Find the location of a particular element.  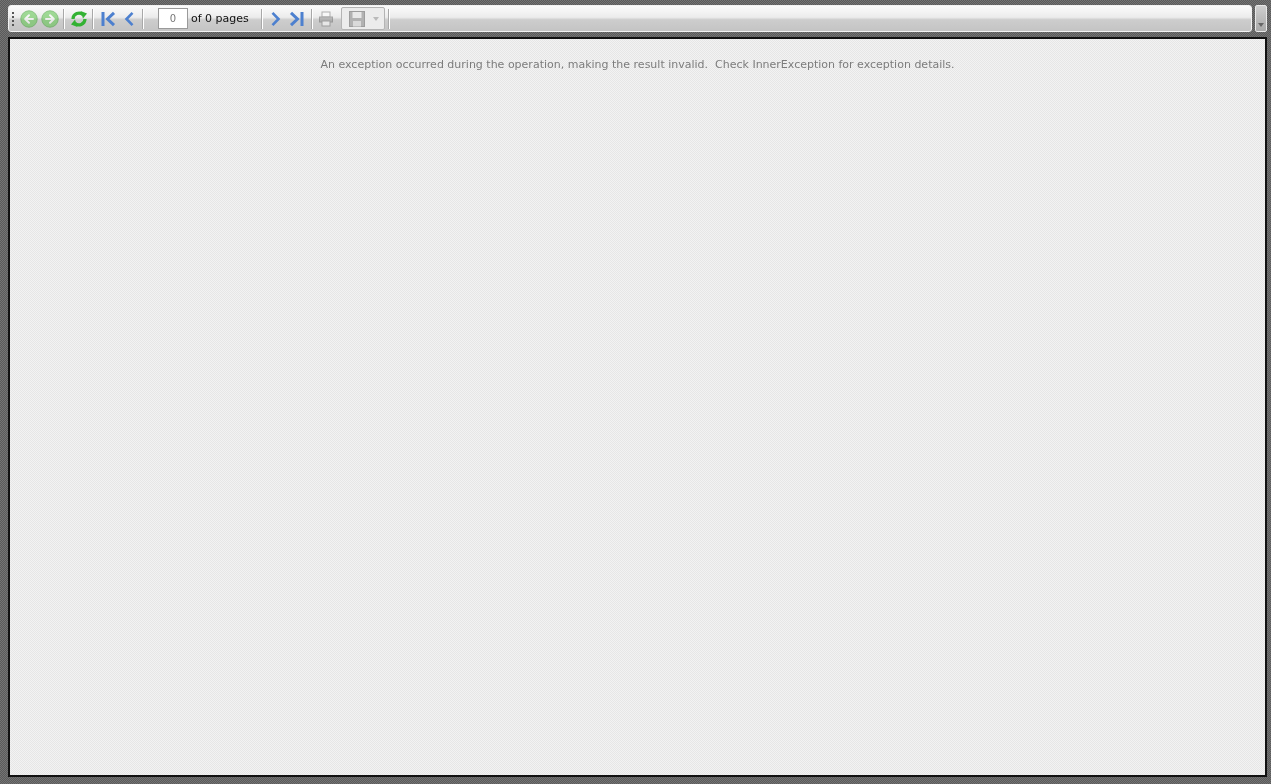

first-page-icon is located at coordinates (107, 18).